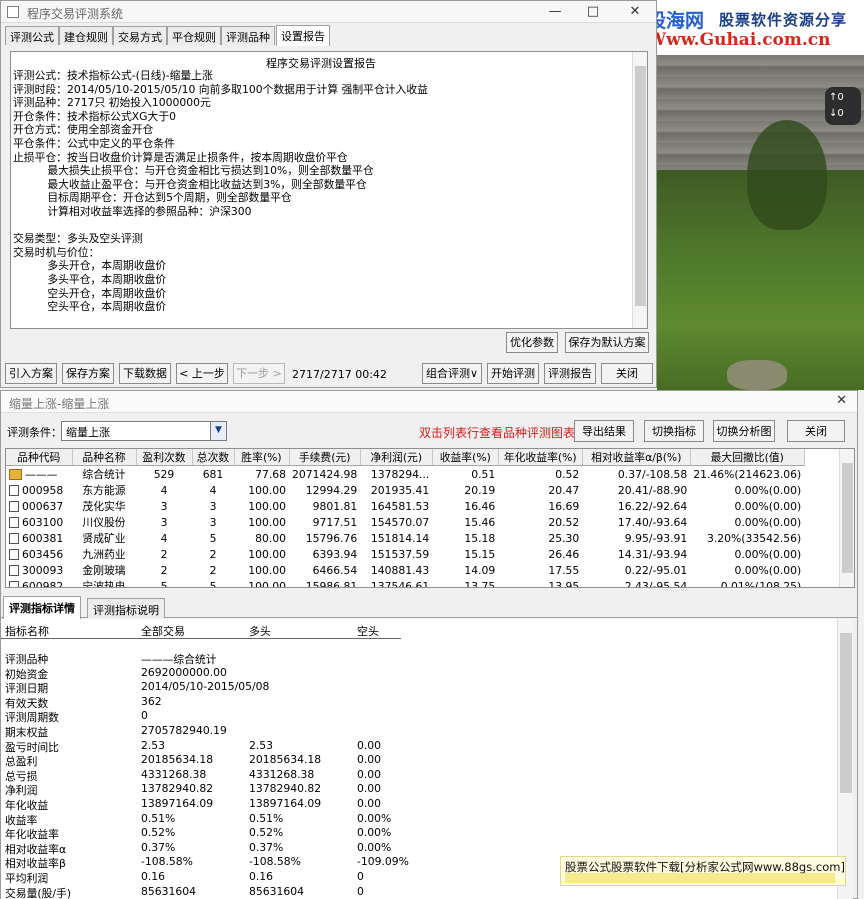  What do you see at coordinates (213, 506) in the screenshot?
I see `cell-text: 3` at bounding box center [213, 506].